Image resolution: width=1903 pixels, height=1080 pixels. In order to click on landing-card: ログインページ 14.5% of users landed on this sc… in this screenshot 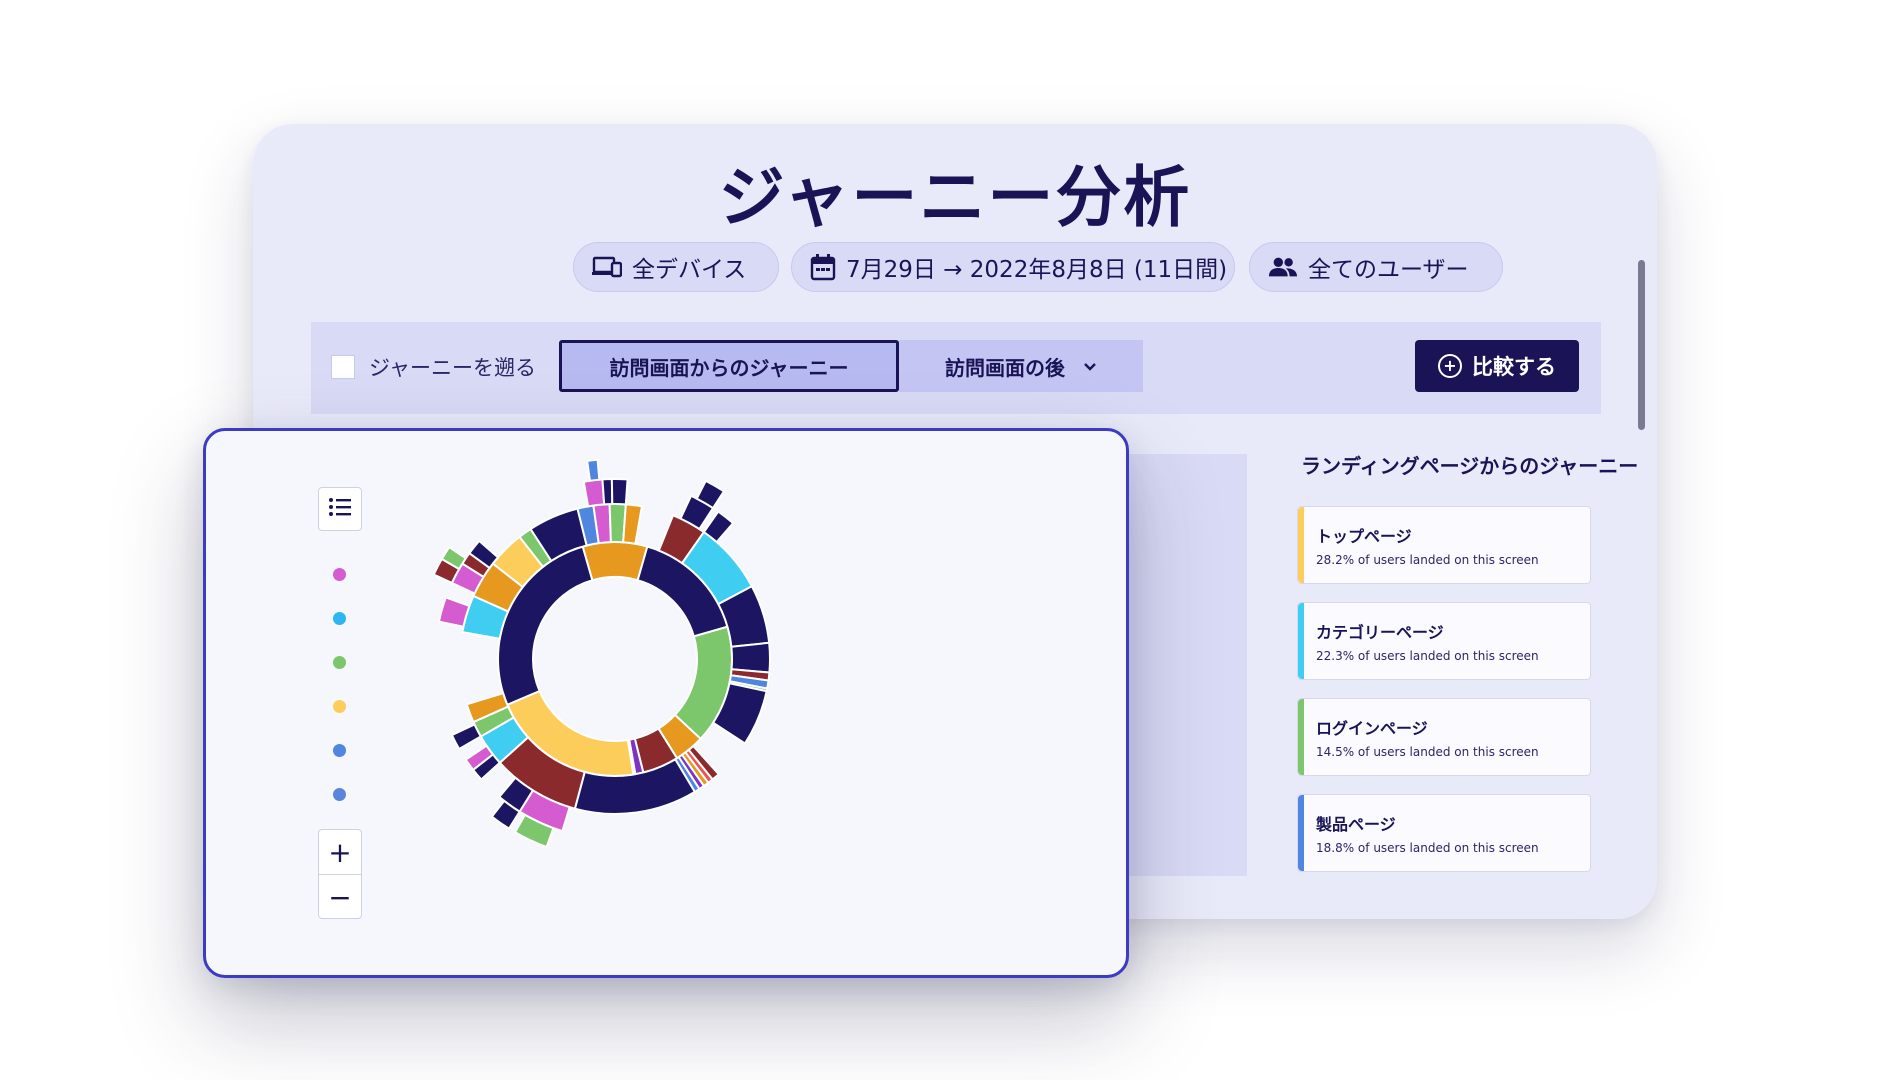, I will do `click(1444, 737)`.